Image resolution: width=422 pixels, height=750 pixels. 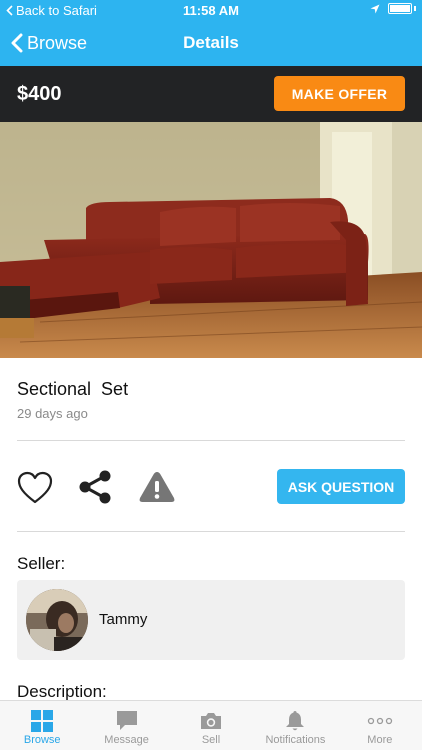 I want to click on share-icon, so click(x=95, y=487).